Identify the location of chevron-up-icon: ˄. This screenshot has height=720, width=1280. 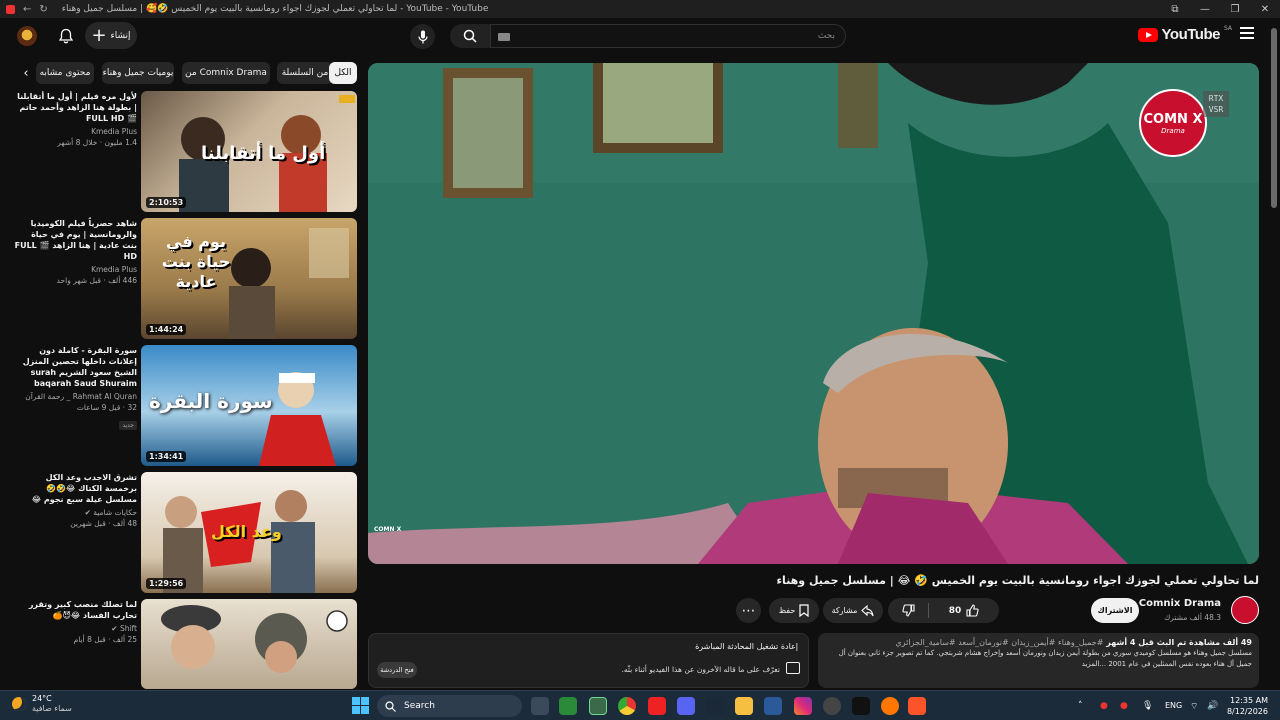
(1080, 706).